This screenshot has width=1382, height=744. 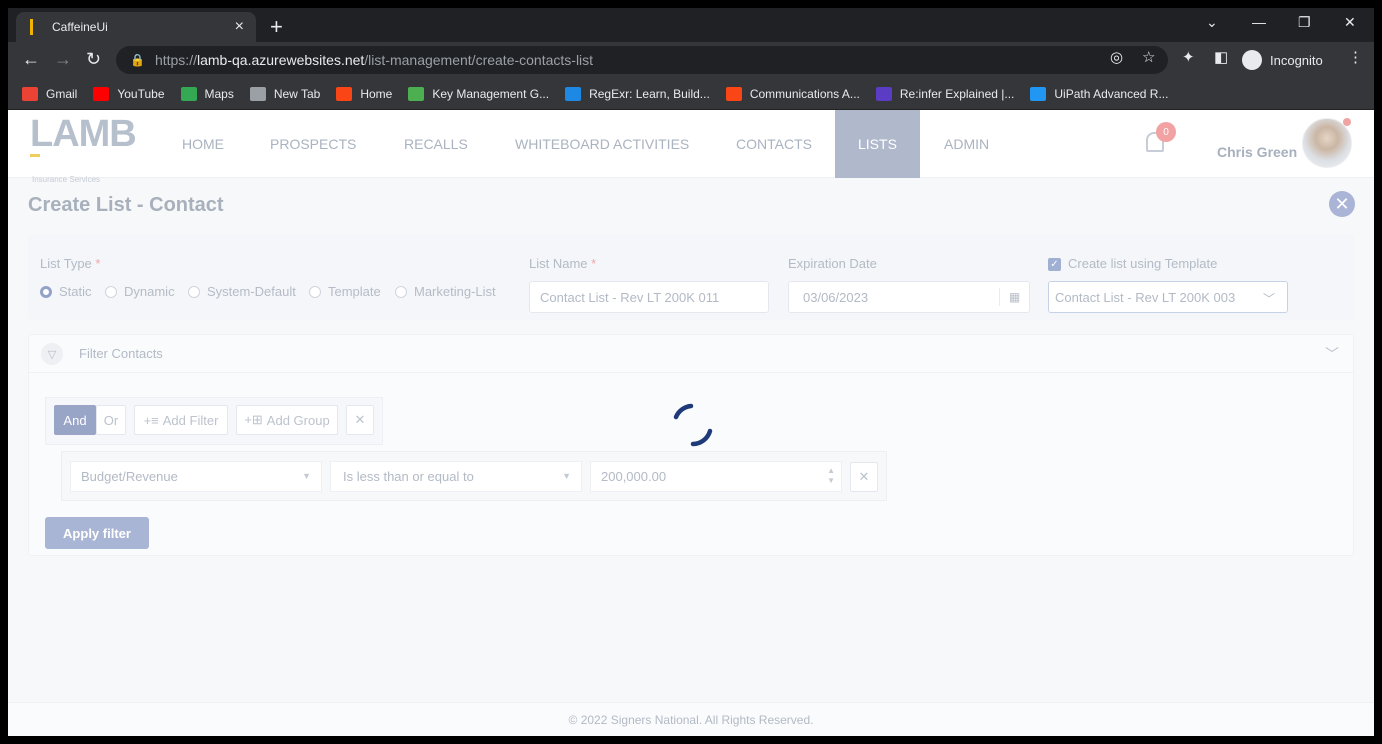 I want to click on forward-icon: →, so click(x=63, y=59).